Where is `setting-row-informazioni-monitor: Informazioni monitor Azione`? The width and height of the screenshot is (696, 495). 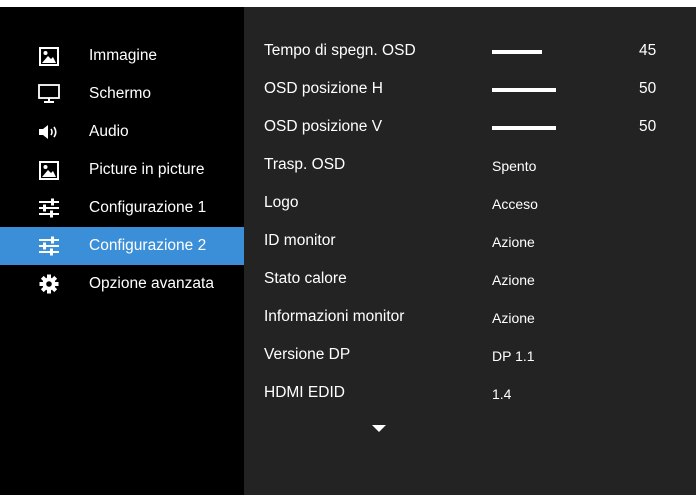
setting-row-informazioni-monitor: Informazioni monitor Azione is located at coordinates (470, 318).